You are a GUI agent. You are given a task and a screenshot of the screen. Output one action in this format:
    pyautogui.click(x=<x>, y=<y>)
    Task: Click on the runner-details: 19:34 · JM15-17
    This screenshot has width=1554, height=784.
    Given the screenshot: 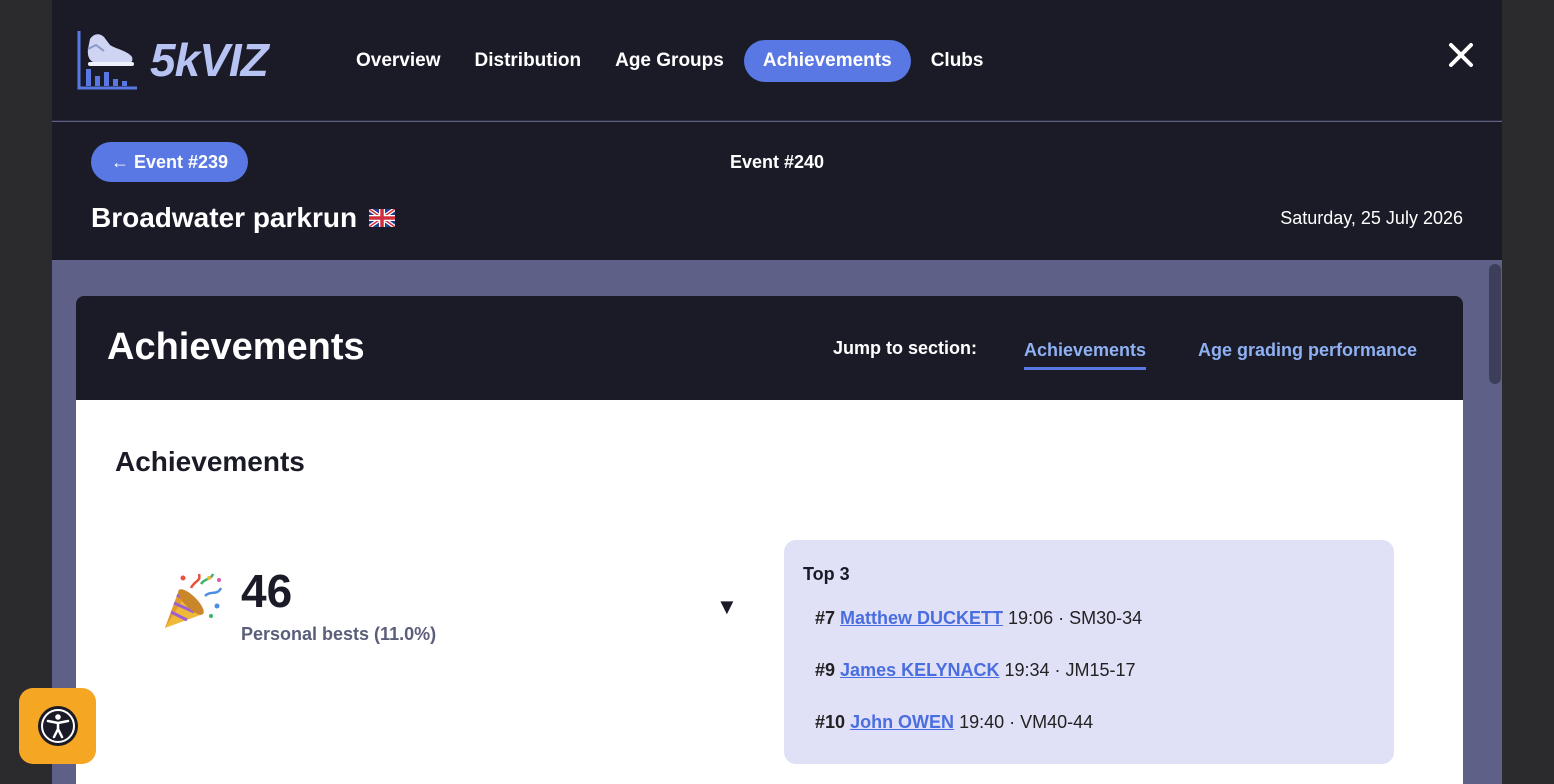 What is the action you would take?
    pyautogui.click(x=1067, y=670)
    